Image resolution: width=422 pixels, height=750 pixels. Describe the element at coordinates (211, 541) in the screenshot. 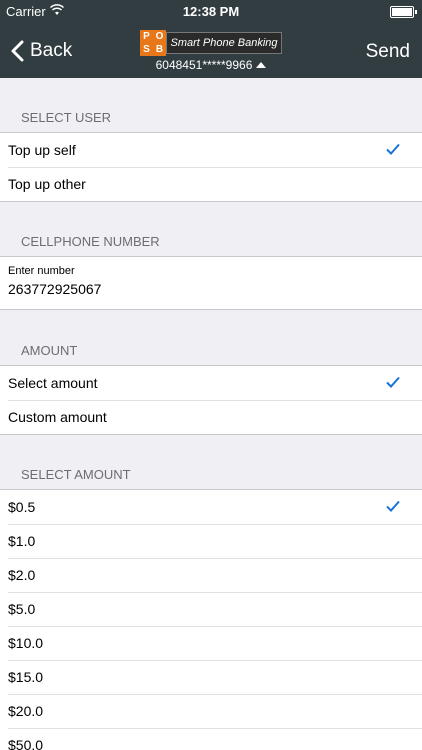

I see `amount-option: $1.0` at that location.